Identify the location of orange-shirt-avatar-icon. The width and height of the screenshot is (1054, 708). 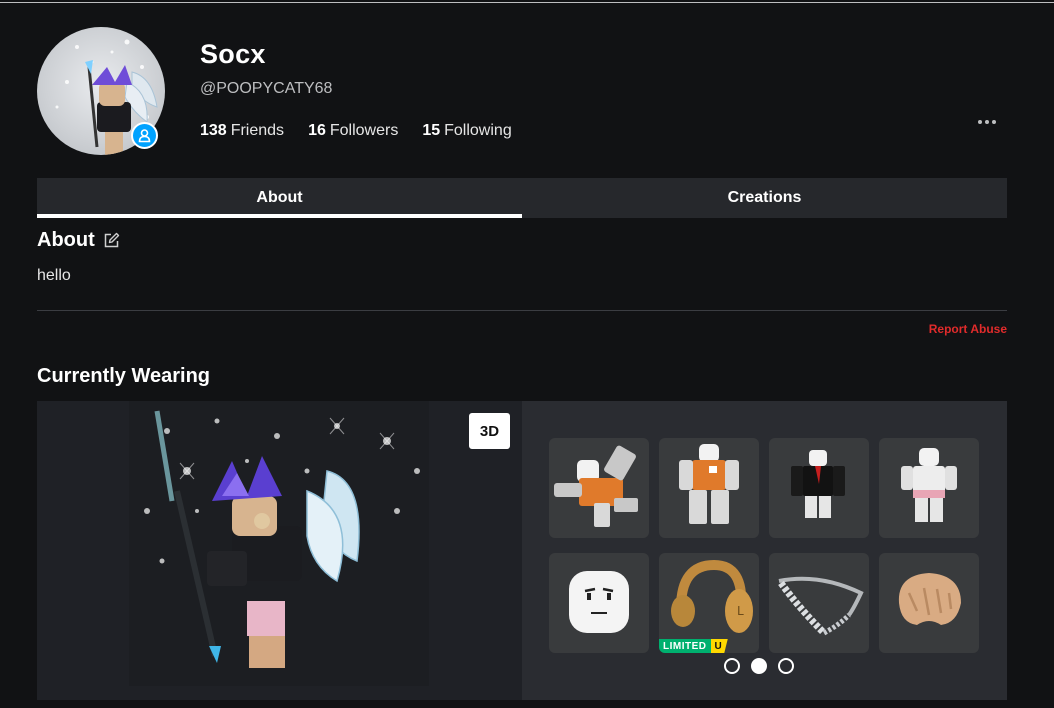
(709, 488).